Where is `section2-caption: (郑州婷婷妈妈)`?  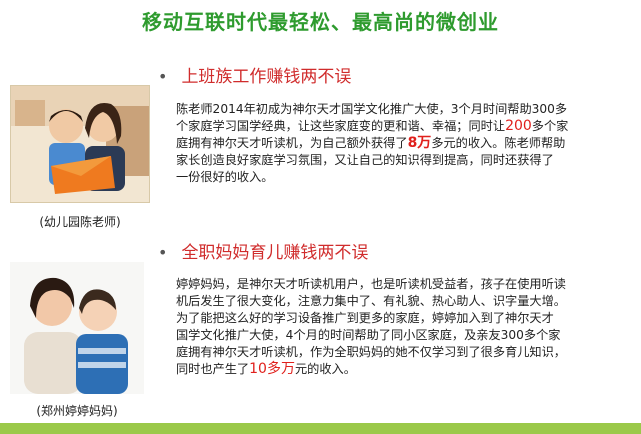 section2-caption: (郑州婷婷妈妈) is located at coordinates (77, 411).